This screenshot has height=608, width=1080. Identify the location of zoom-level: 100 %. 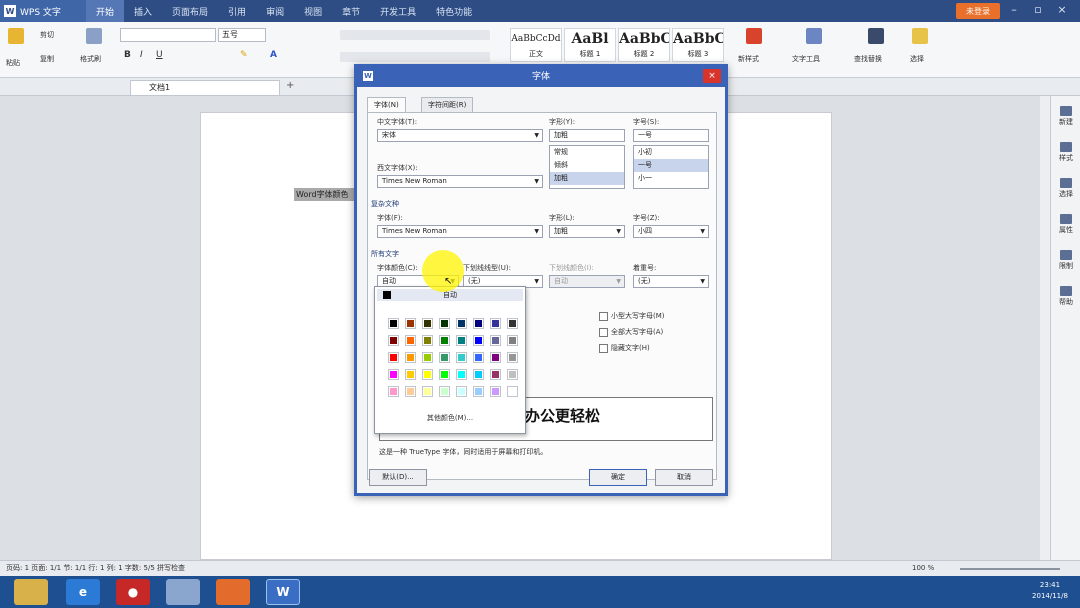
(923, 568).